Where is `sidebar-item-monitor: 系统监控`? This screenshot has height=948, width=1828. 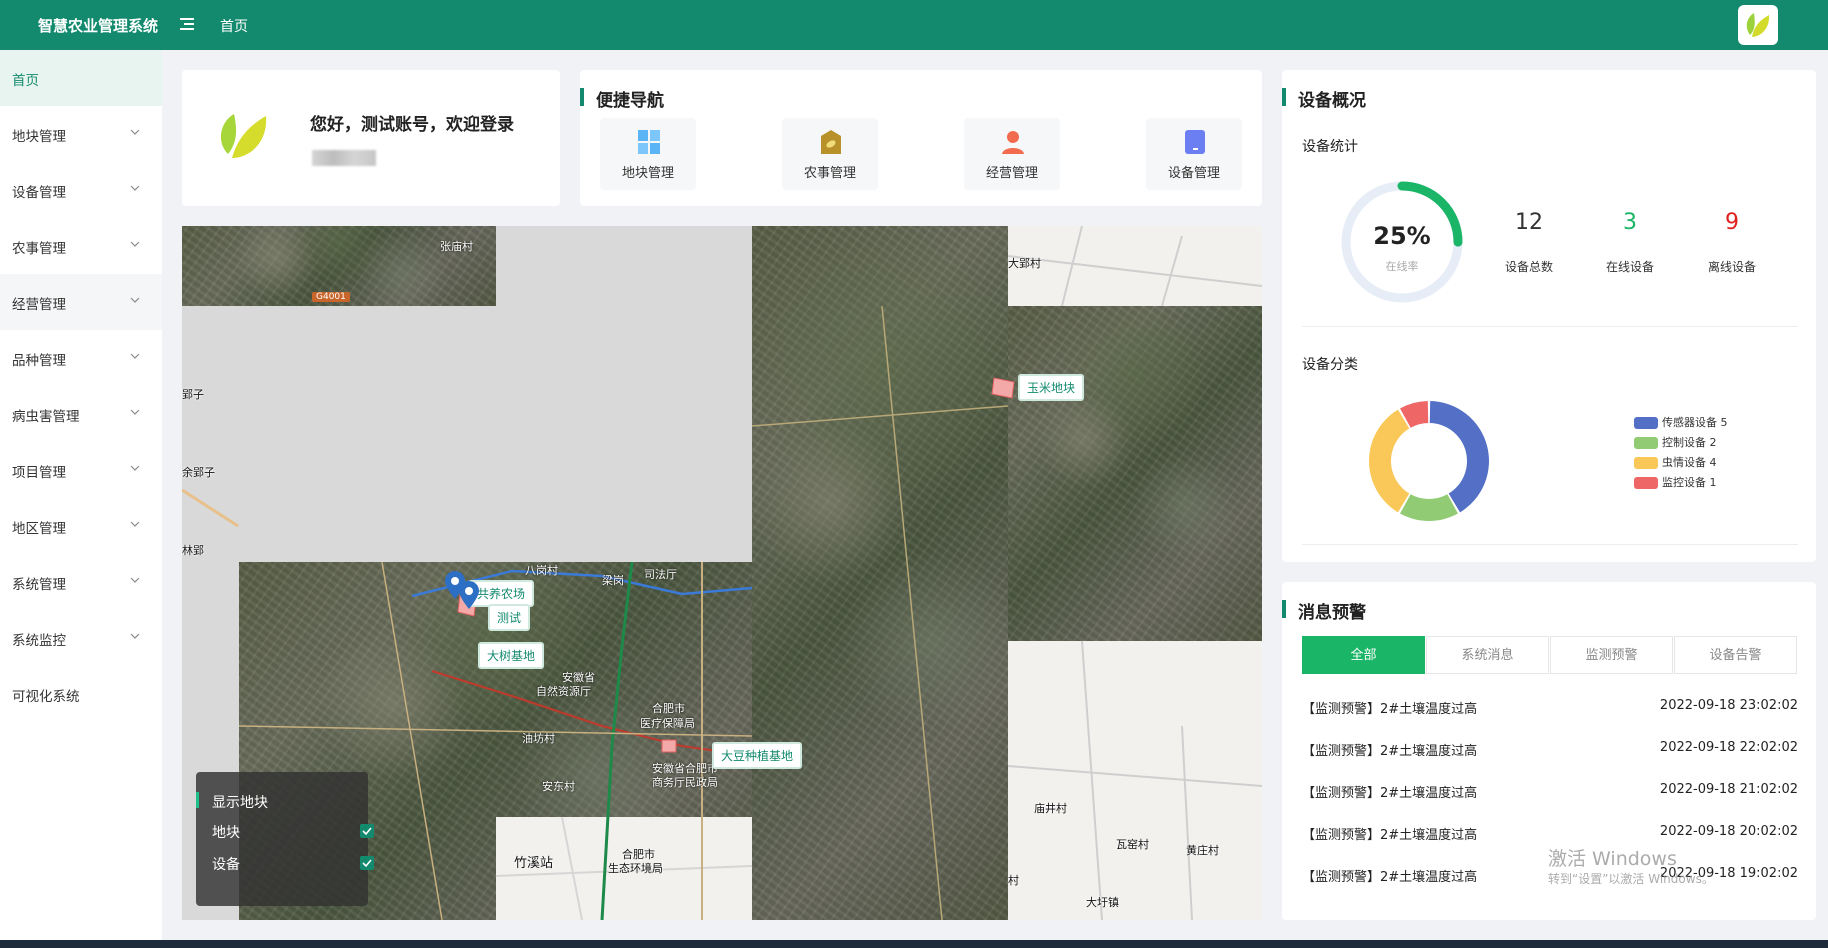 sidebar-item-monitor: 系统监控 is located at coordinates (81, 638).